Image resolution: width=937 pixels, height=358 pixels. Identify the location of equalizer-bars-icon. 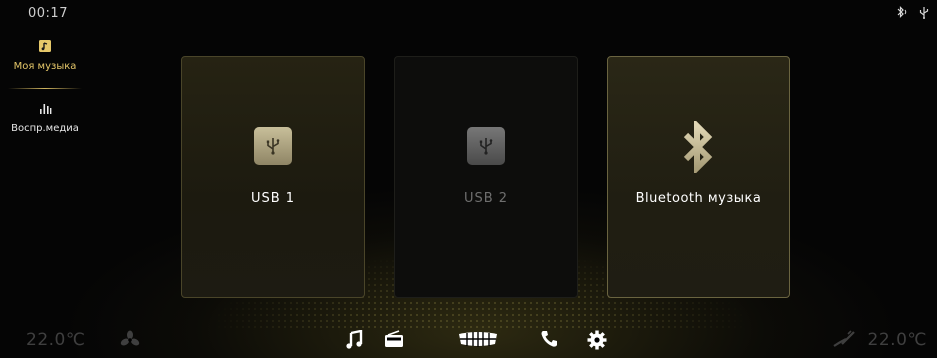
(45, 109).